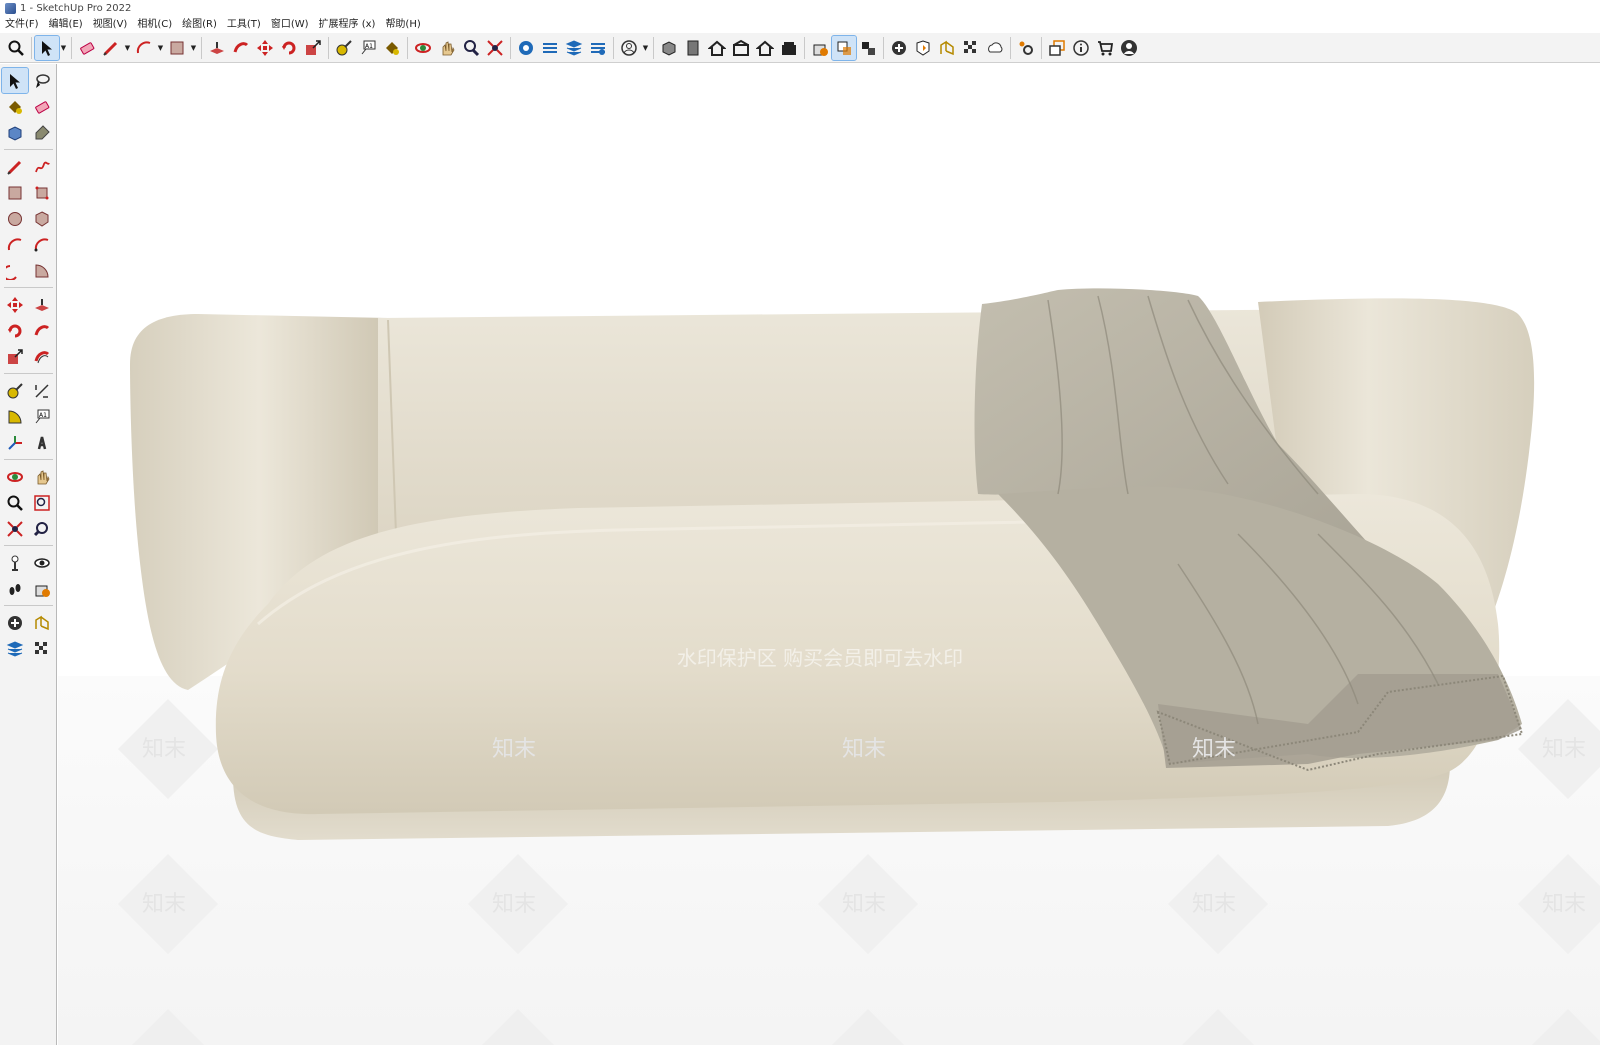 Image resolution: width=1600 pixels, height=1045 pixels. What do you see at coordinates (42, 270) in the screenshot?
I see `pie-icon` at bounding box center [42, 270].